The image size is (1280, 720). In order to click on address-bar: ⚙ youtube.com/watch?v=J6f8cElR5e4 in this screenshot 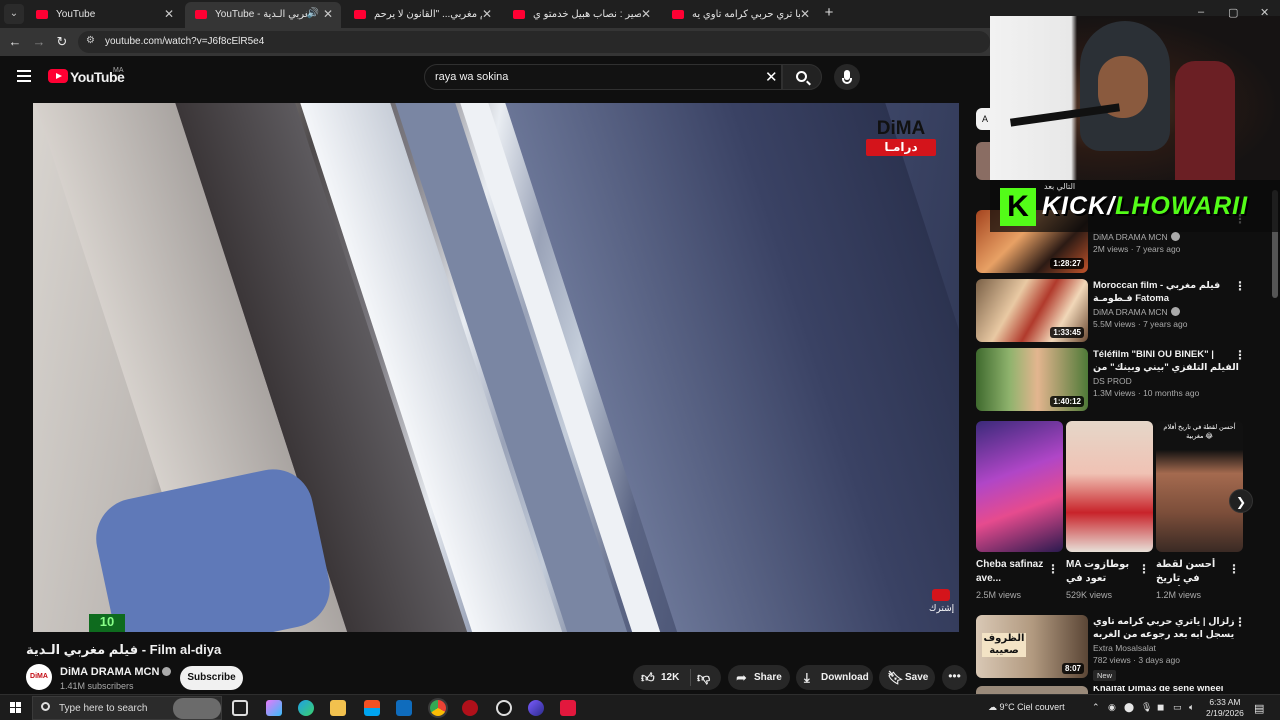, I will do `click(534, 42)`.